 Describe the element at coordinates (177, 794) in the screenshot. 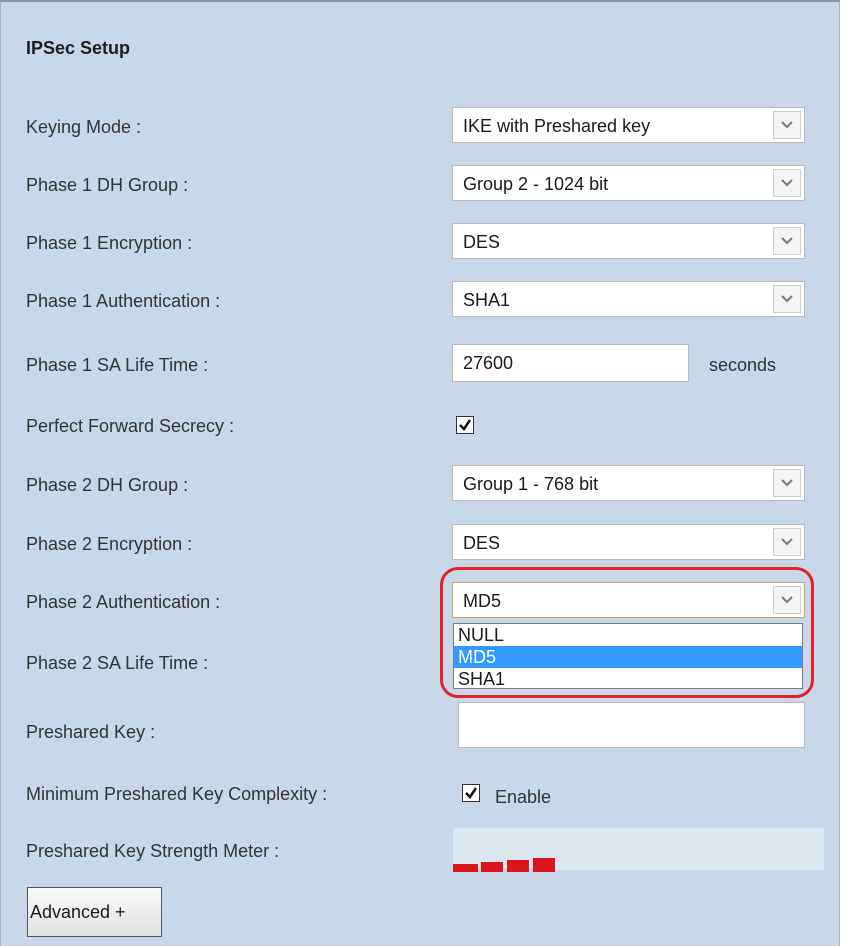

I see `min-complexity-label: Minimum Preshared Key Complexity :` at that location.